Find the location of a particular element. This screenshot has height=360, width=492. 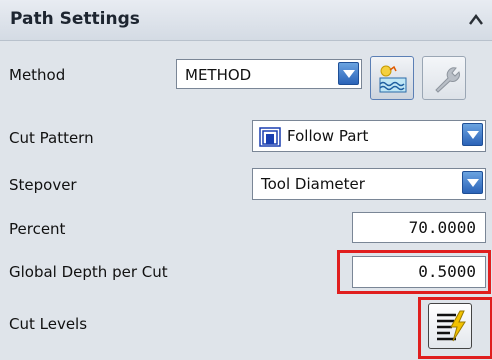

cut-levels-label: Cut Levels is located at coordinates (48, 324).